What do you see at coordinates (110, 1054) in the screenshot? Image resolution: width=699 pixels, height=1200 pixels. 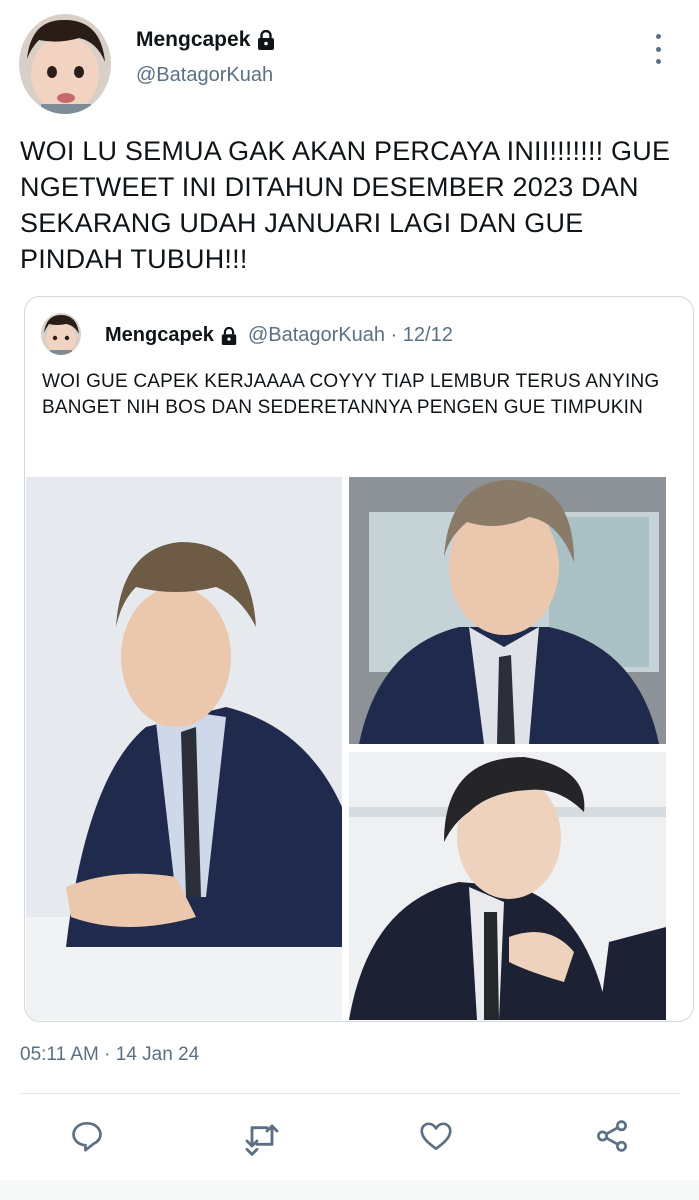 I see `tweet-timestamp: 05:11 AM · 14 Jan 24` at bounding box center [110, 1054].